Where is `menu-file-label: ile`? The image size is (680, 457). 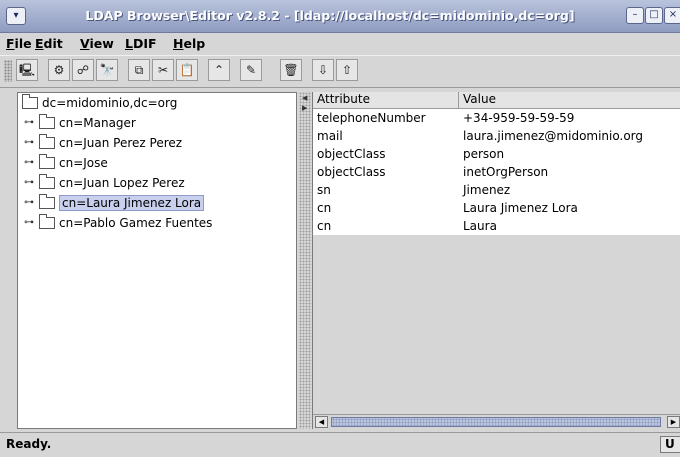 menu-file-label: ile is located at coordinates (23, 43).